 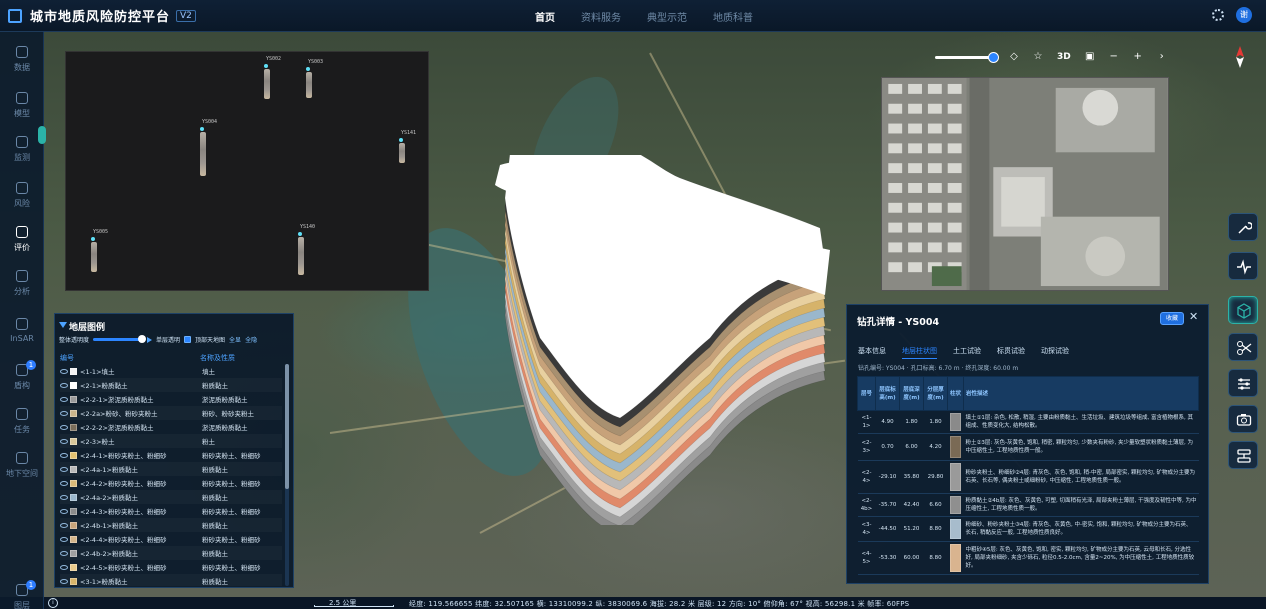 What do you see at coordinates (1038, 57) in the screenshot?
I see `star-icon: ☆` at bounding box center [1038, 57].